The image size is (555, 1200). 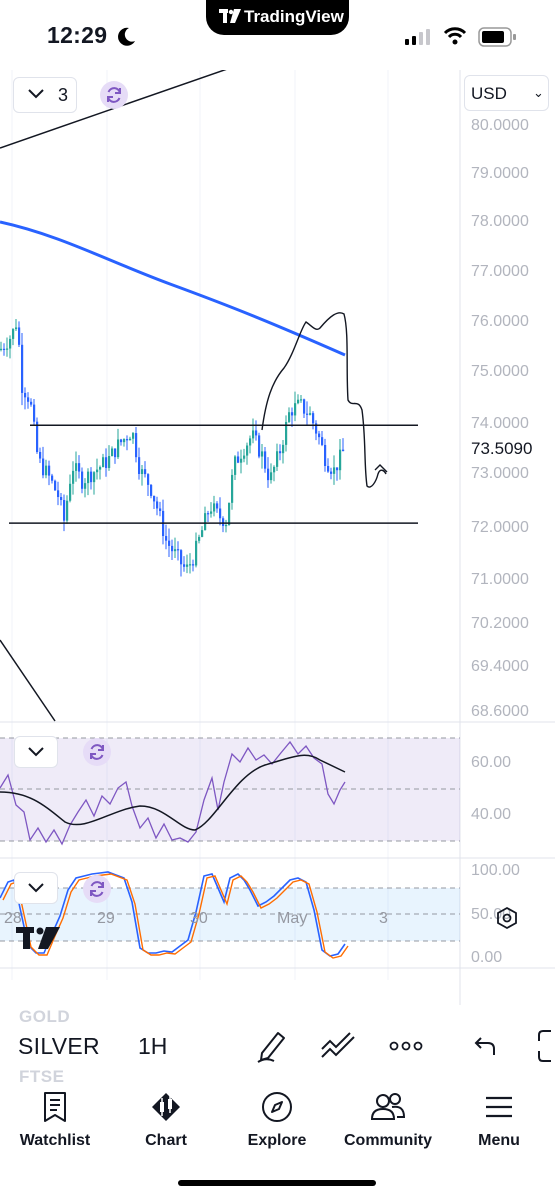 I want to click on symbol-ghost-above: GOLD, so click(x=44, y=1017).